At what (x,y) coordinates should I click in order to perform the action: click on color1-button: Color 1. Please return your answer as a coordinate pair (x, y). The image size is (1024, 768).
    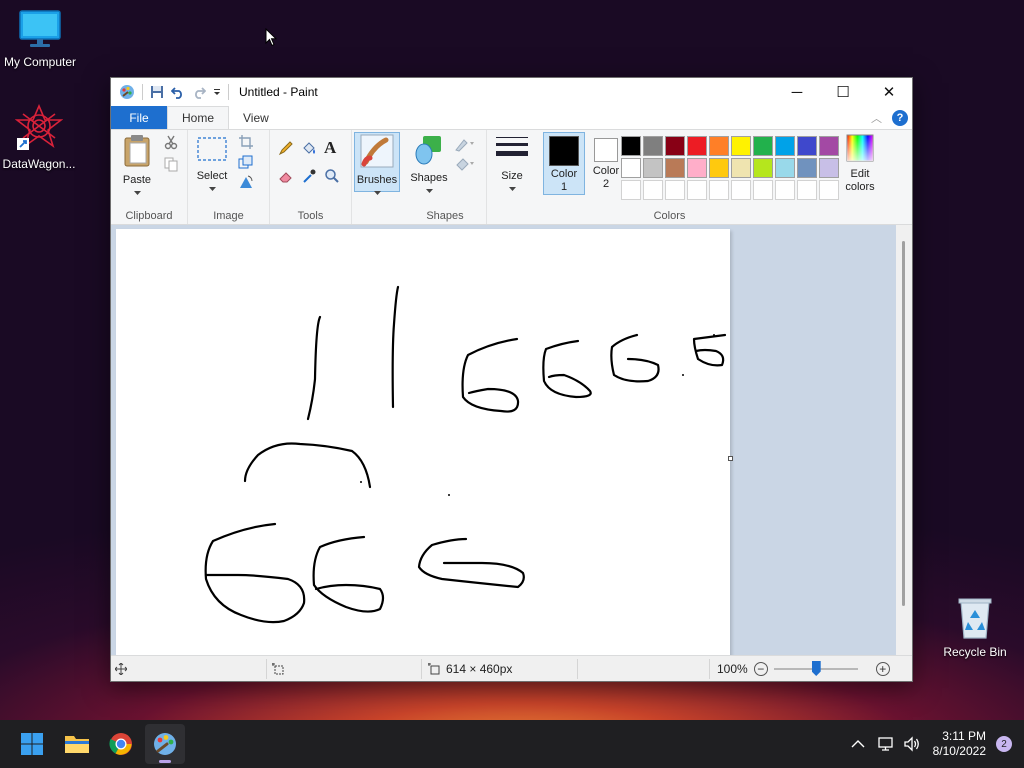
    Looking at the image, I should click on (564, 163).